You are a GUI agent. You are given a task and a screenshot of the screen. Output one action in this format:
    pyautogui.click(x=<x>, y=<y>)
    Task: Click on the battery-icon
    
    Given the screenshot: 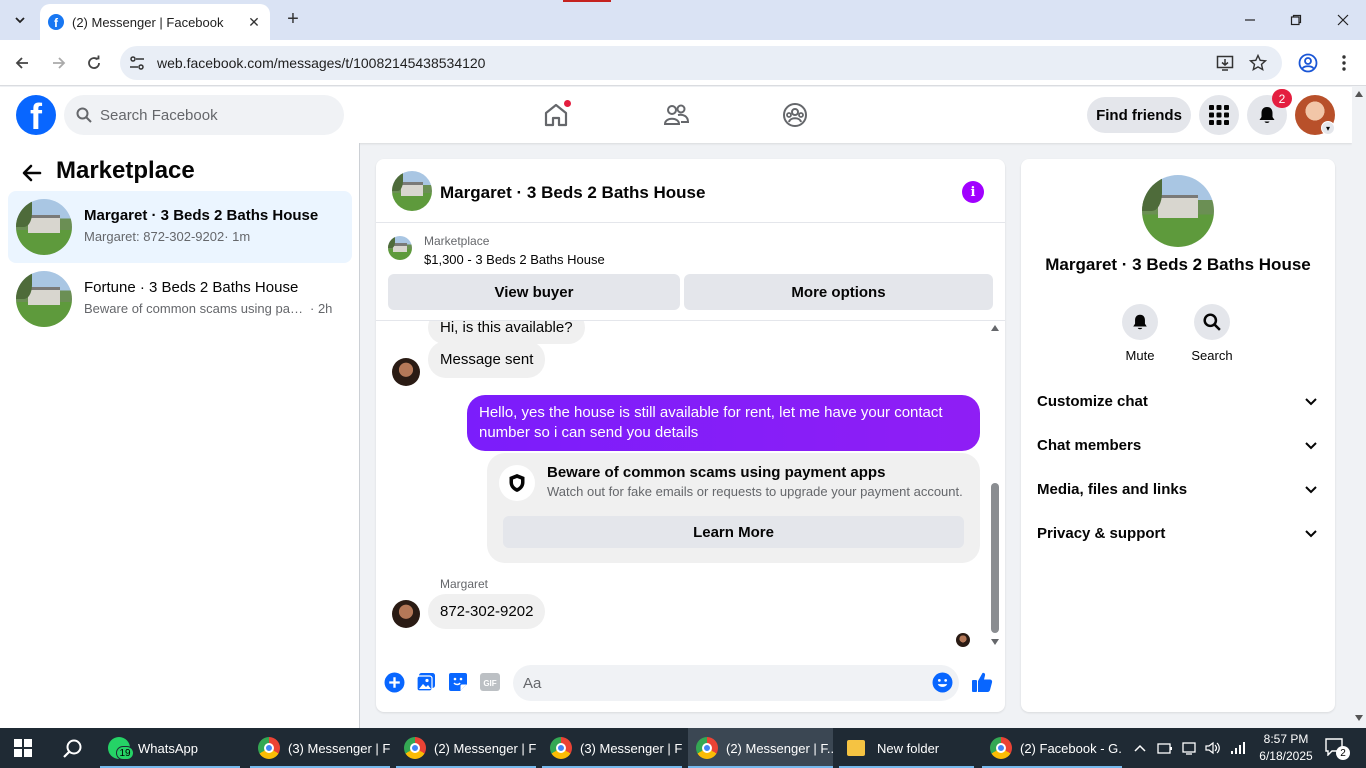 What is the action you would take?
    pyautogui.click(x=1165, y=748)
    